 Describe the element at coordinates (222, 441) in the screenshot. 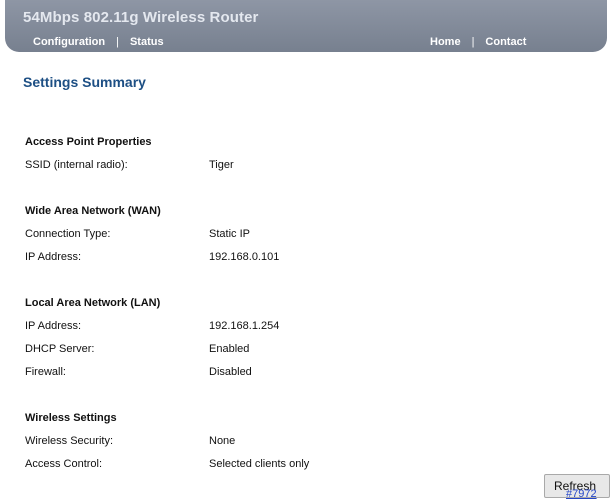

I see `wireless-security-value: None` at that location.